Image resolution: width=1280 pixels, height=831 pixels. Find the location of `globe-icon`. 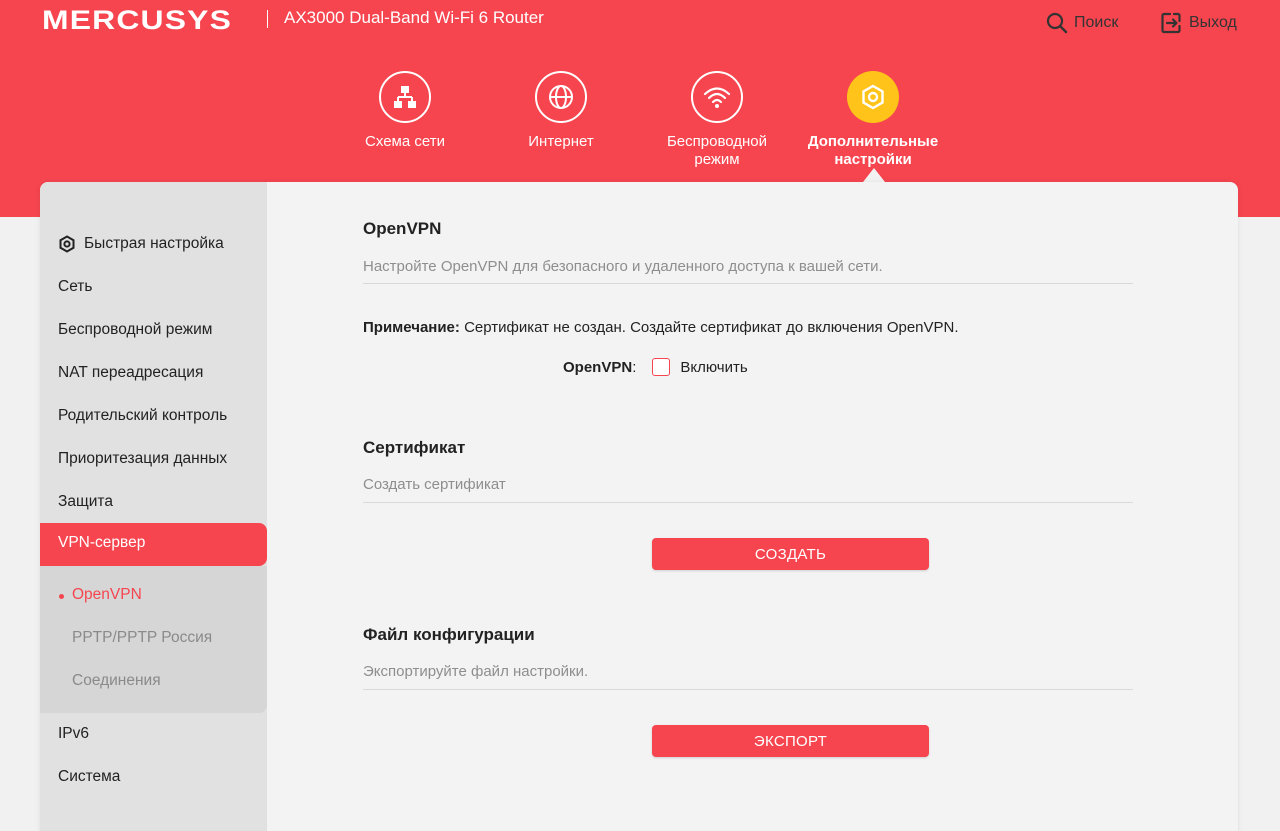

globe-icon is located at coordinates (561, 97).